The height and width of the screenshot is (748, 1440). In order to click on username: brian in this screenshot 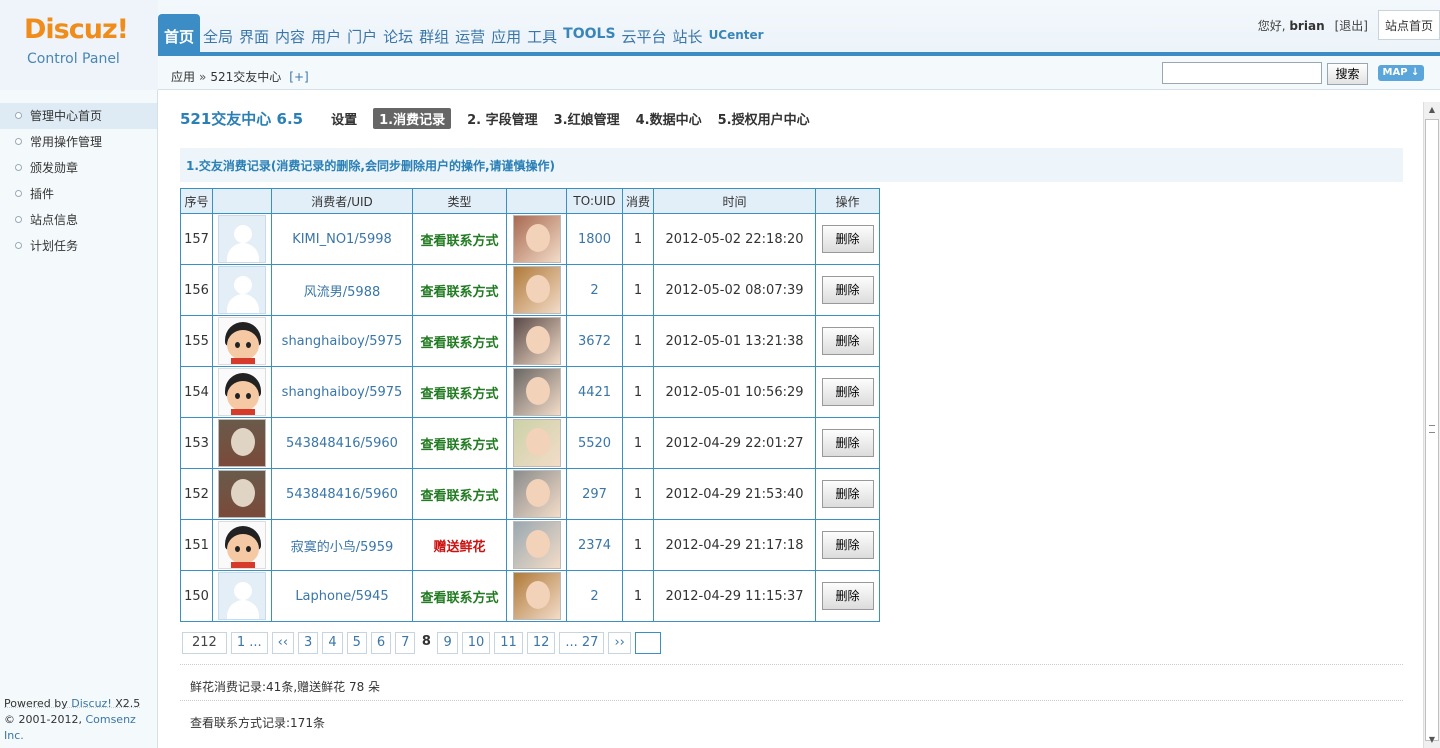, I will do `click(1307, 25)`.